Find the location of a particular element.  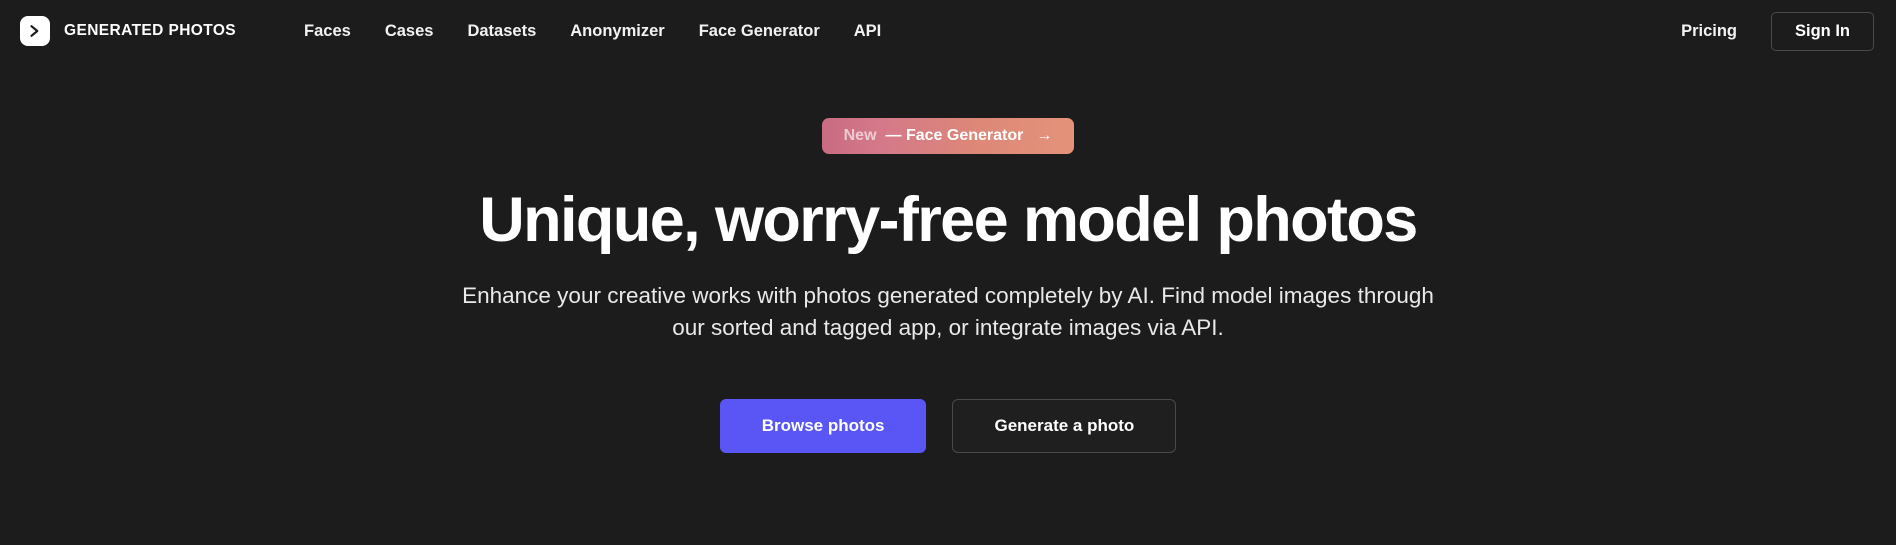

brand-logo: GENERATED PHOTOS is located at coordinates (128, 31).